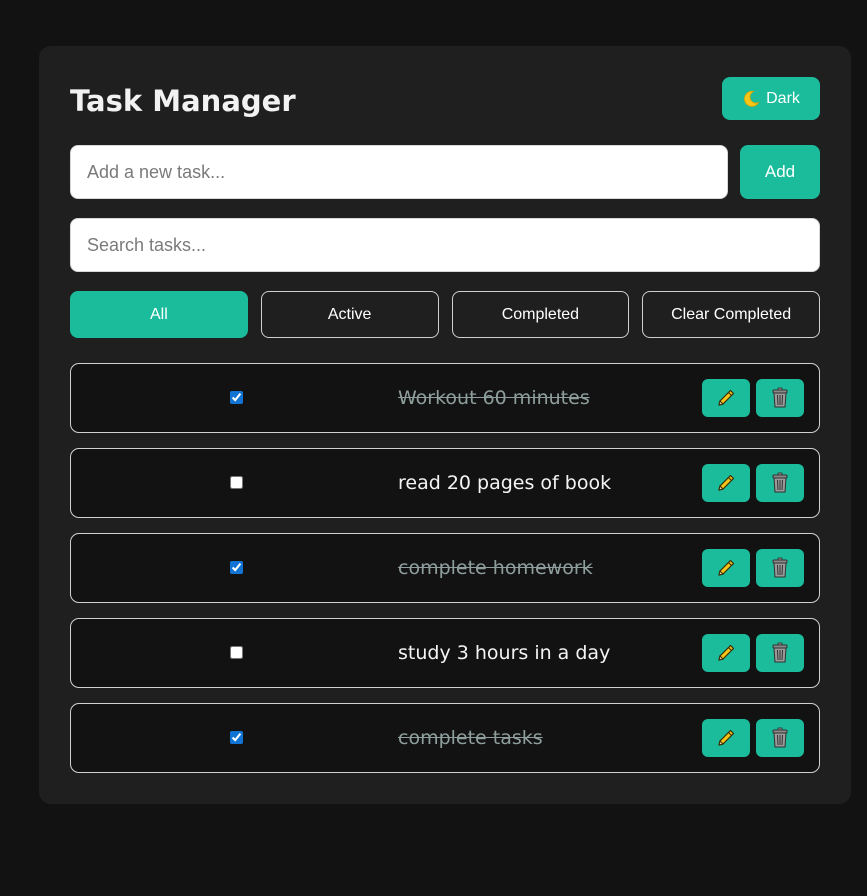  Describe the element at coordinates (751, 99) in the screenshot. I see `moon-icon` at that location.